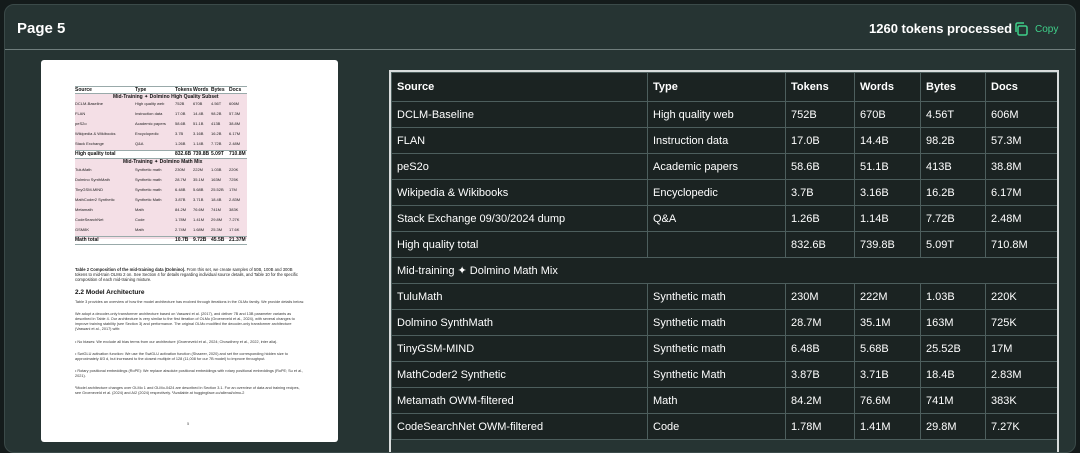 The height and width of the screenshot is (453, 1080). What do you see at coordinates (887, 166) in the screenshot?
I see `table-cell: 51.1B` at bounding box center [887, 166].